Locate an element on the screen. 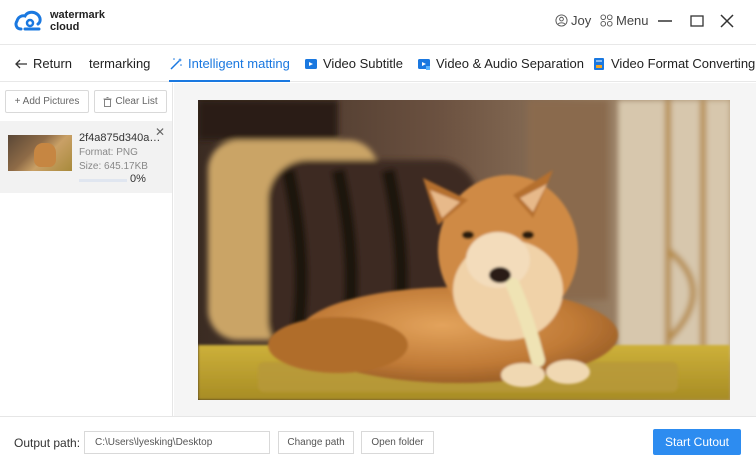 The image size is (756, 466). magic-wand-icon is located at coordinates (176, 63).